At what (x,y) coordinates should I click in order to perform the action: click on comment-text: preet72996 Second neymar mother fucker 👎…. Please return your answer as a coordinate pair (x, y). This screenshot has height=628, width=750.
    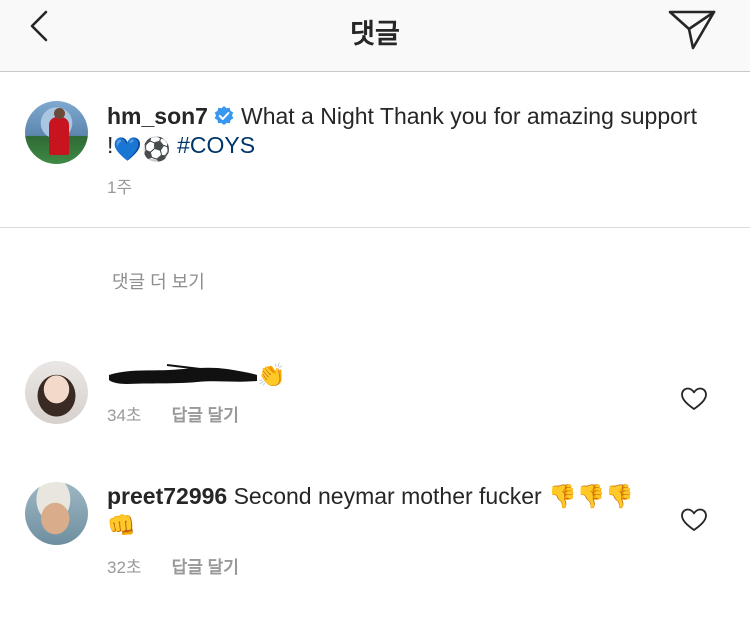
    Looking at the image, I should click on (377, 511).